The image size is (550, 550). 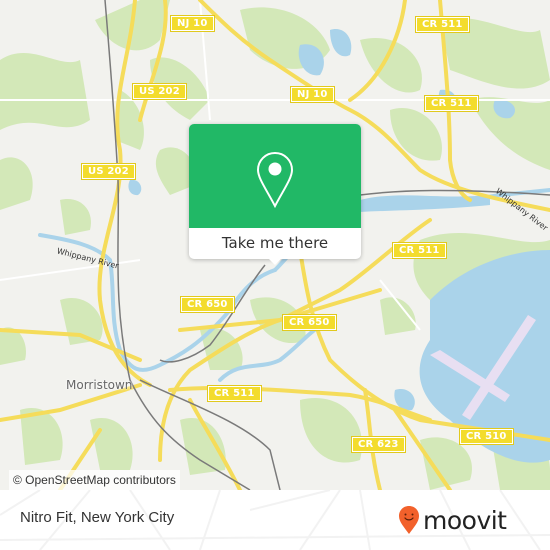 What do you see at coordinates (99, 385) in the screenshot?
I see `place-label-morristown: Morristown` at bounding box center [99, 385].